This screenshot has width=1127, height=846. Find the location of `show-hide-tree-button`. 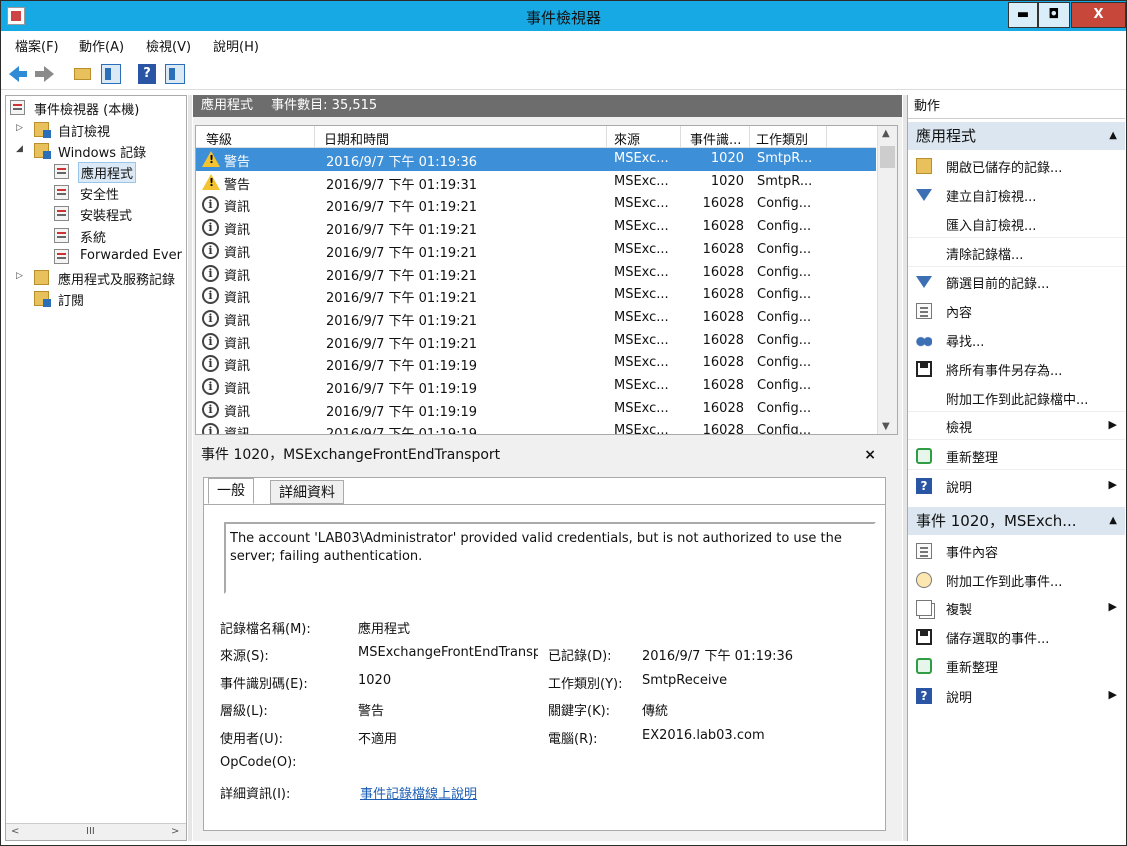

show-hide-tree-button is located at coordinates (111, 74).